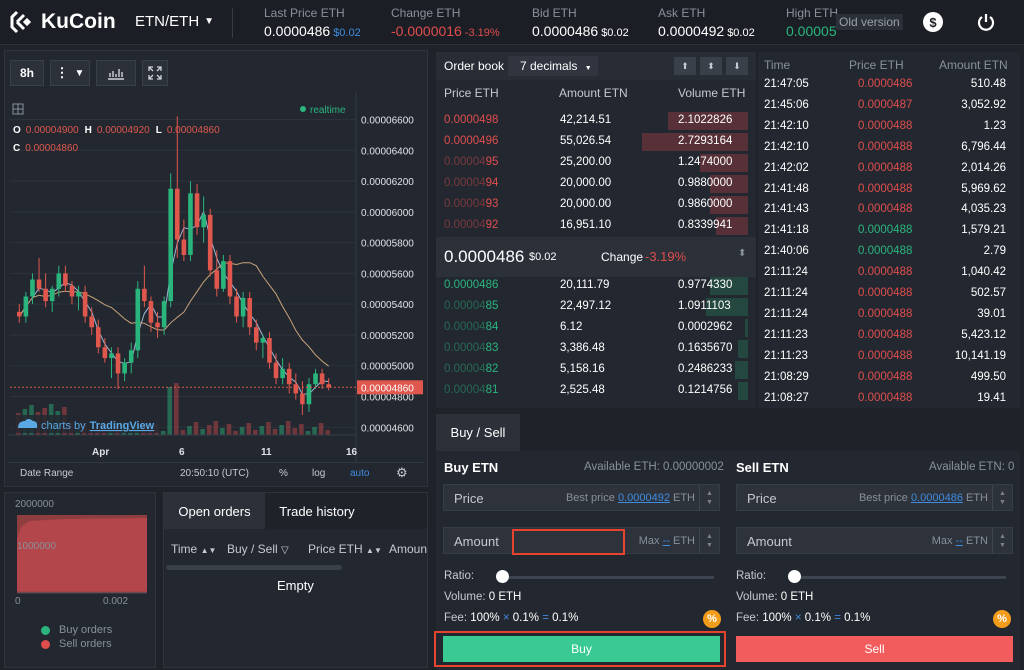  I want to click on dollar-icon: $, so click(933, 22).